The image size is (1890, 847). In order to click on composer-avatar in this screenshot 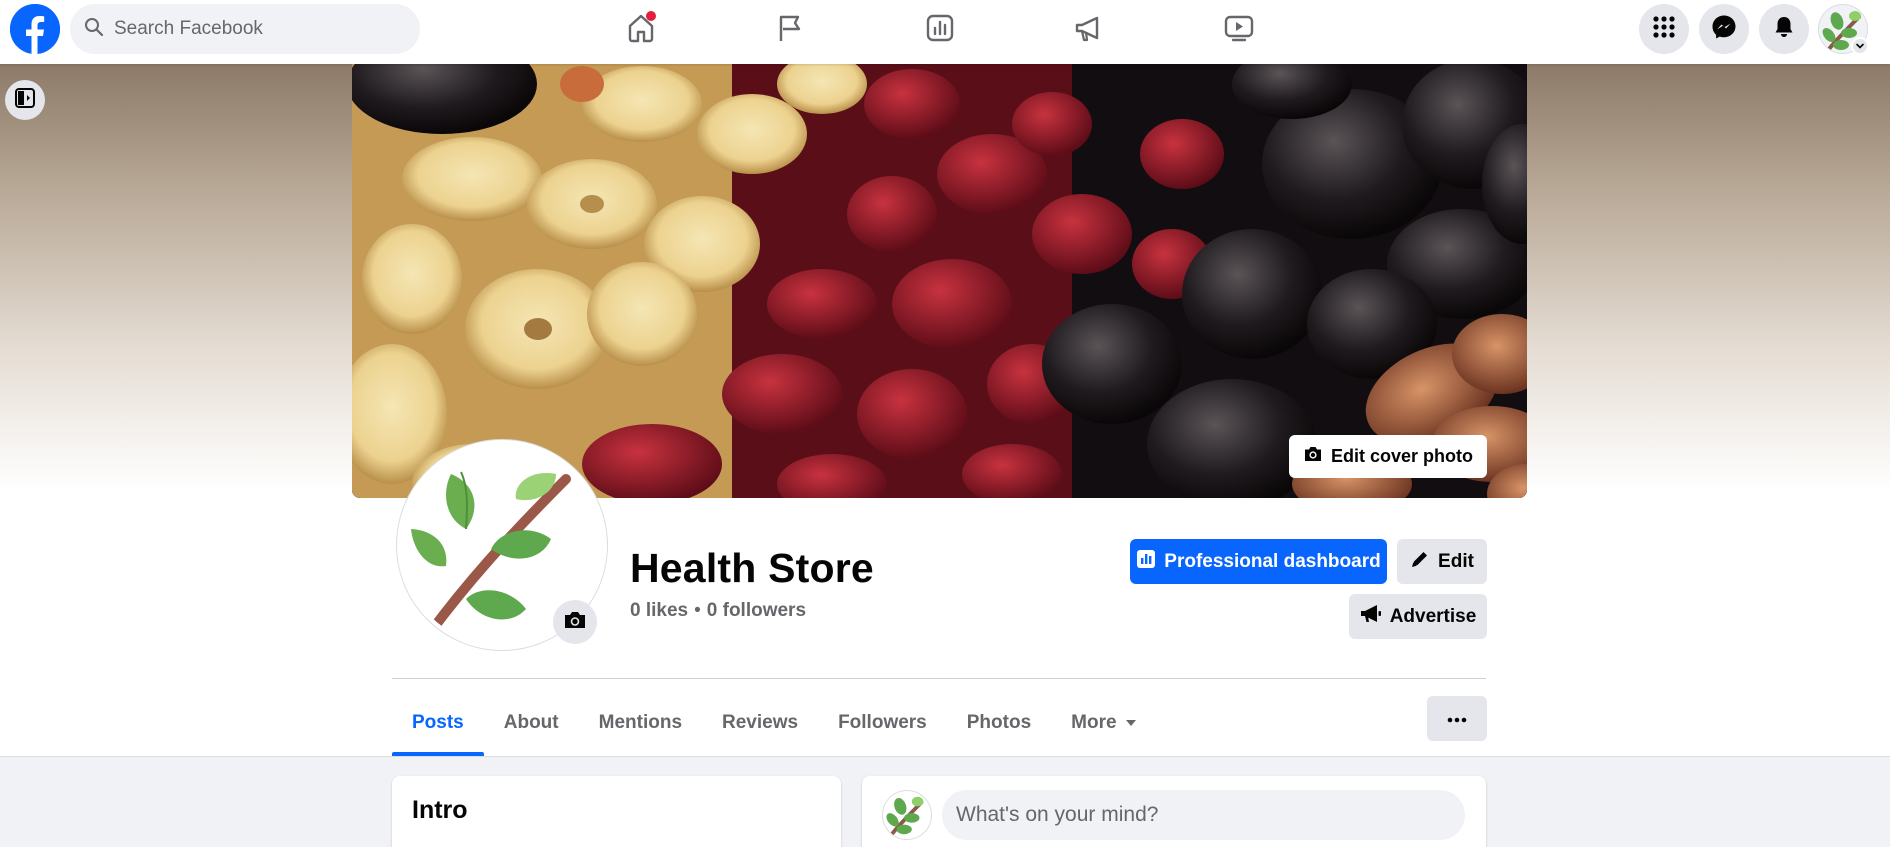, I will do `click(907, 815)`.